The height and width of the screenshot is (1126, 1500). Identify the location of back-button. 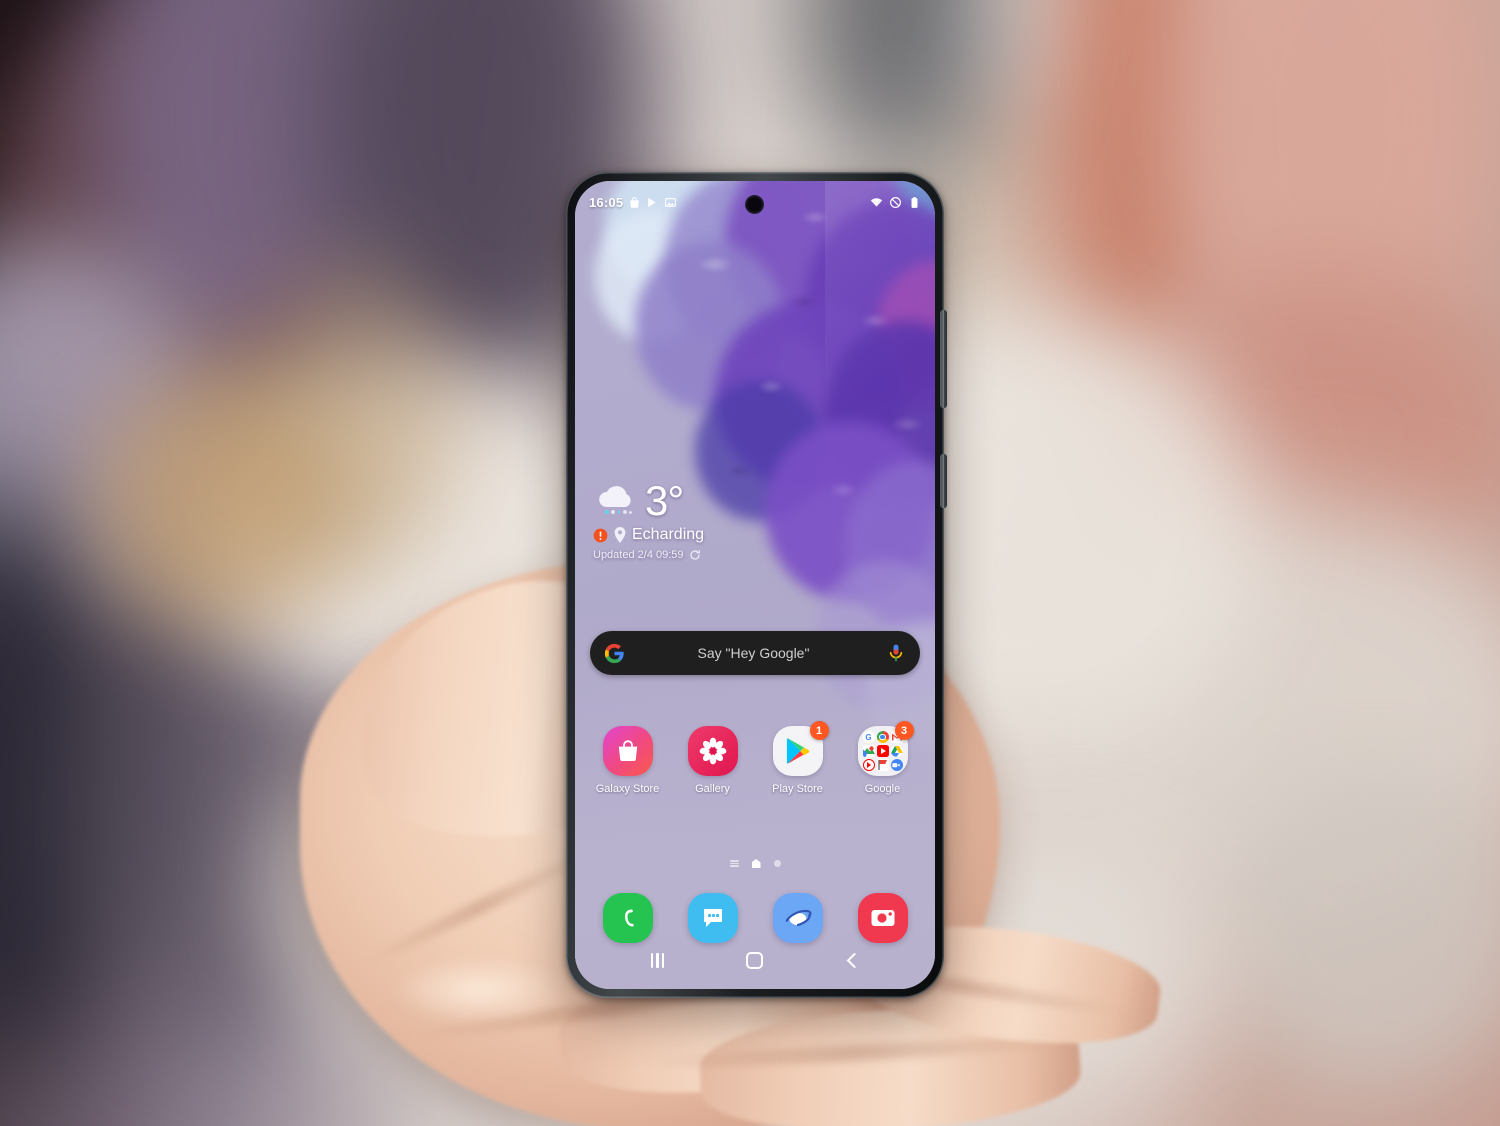
(852, 960).